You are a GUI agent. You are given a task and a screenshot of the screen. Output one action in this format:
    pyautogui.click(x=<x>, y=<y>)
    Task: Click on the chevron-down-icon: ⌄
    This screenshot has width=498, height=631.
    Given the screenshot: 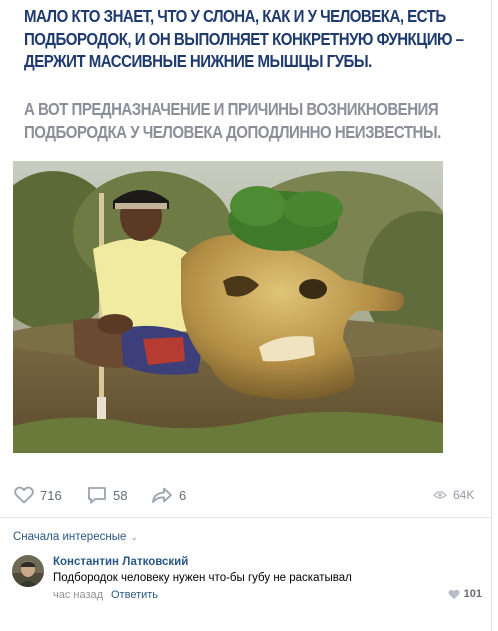 What is the action you would take?
    pyautogui.click(x=134, y=536)
    